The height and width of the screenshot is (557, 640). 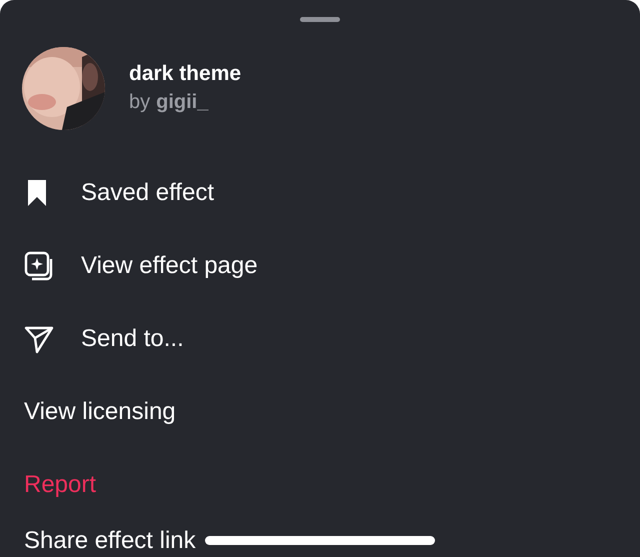 What do you see at coordinates (169, 265) in the screenshot?
I see `menu-item: View effect page` at bounding box center [169, 265].